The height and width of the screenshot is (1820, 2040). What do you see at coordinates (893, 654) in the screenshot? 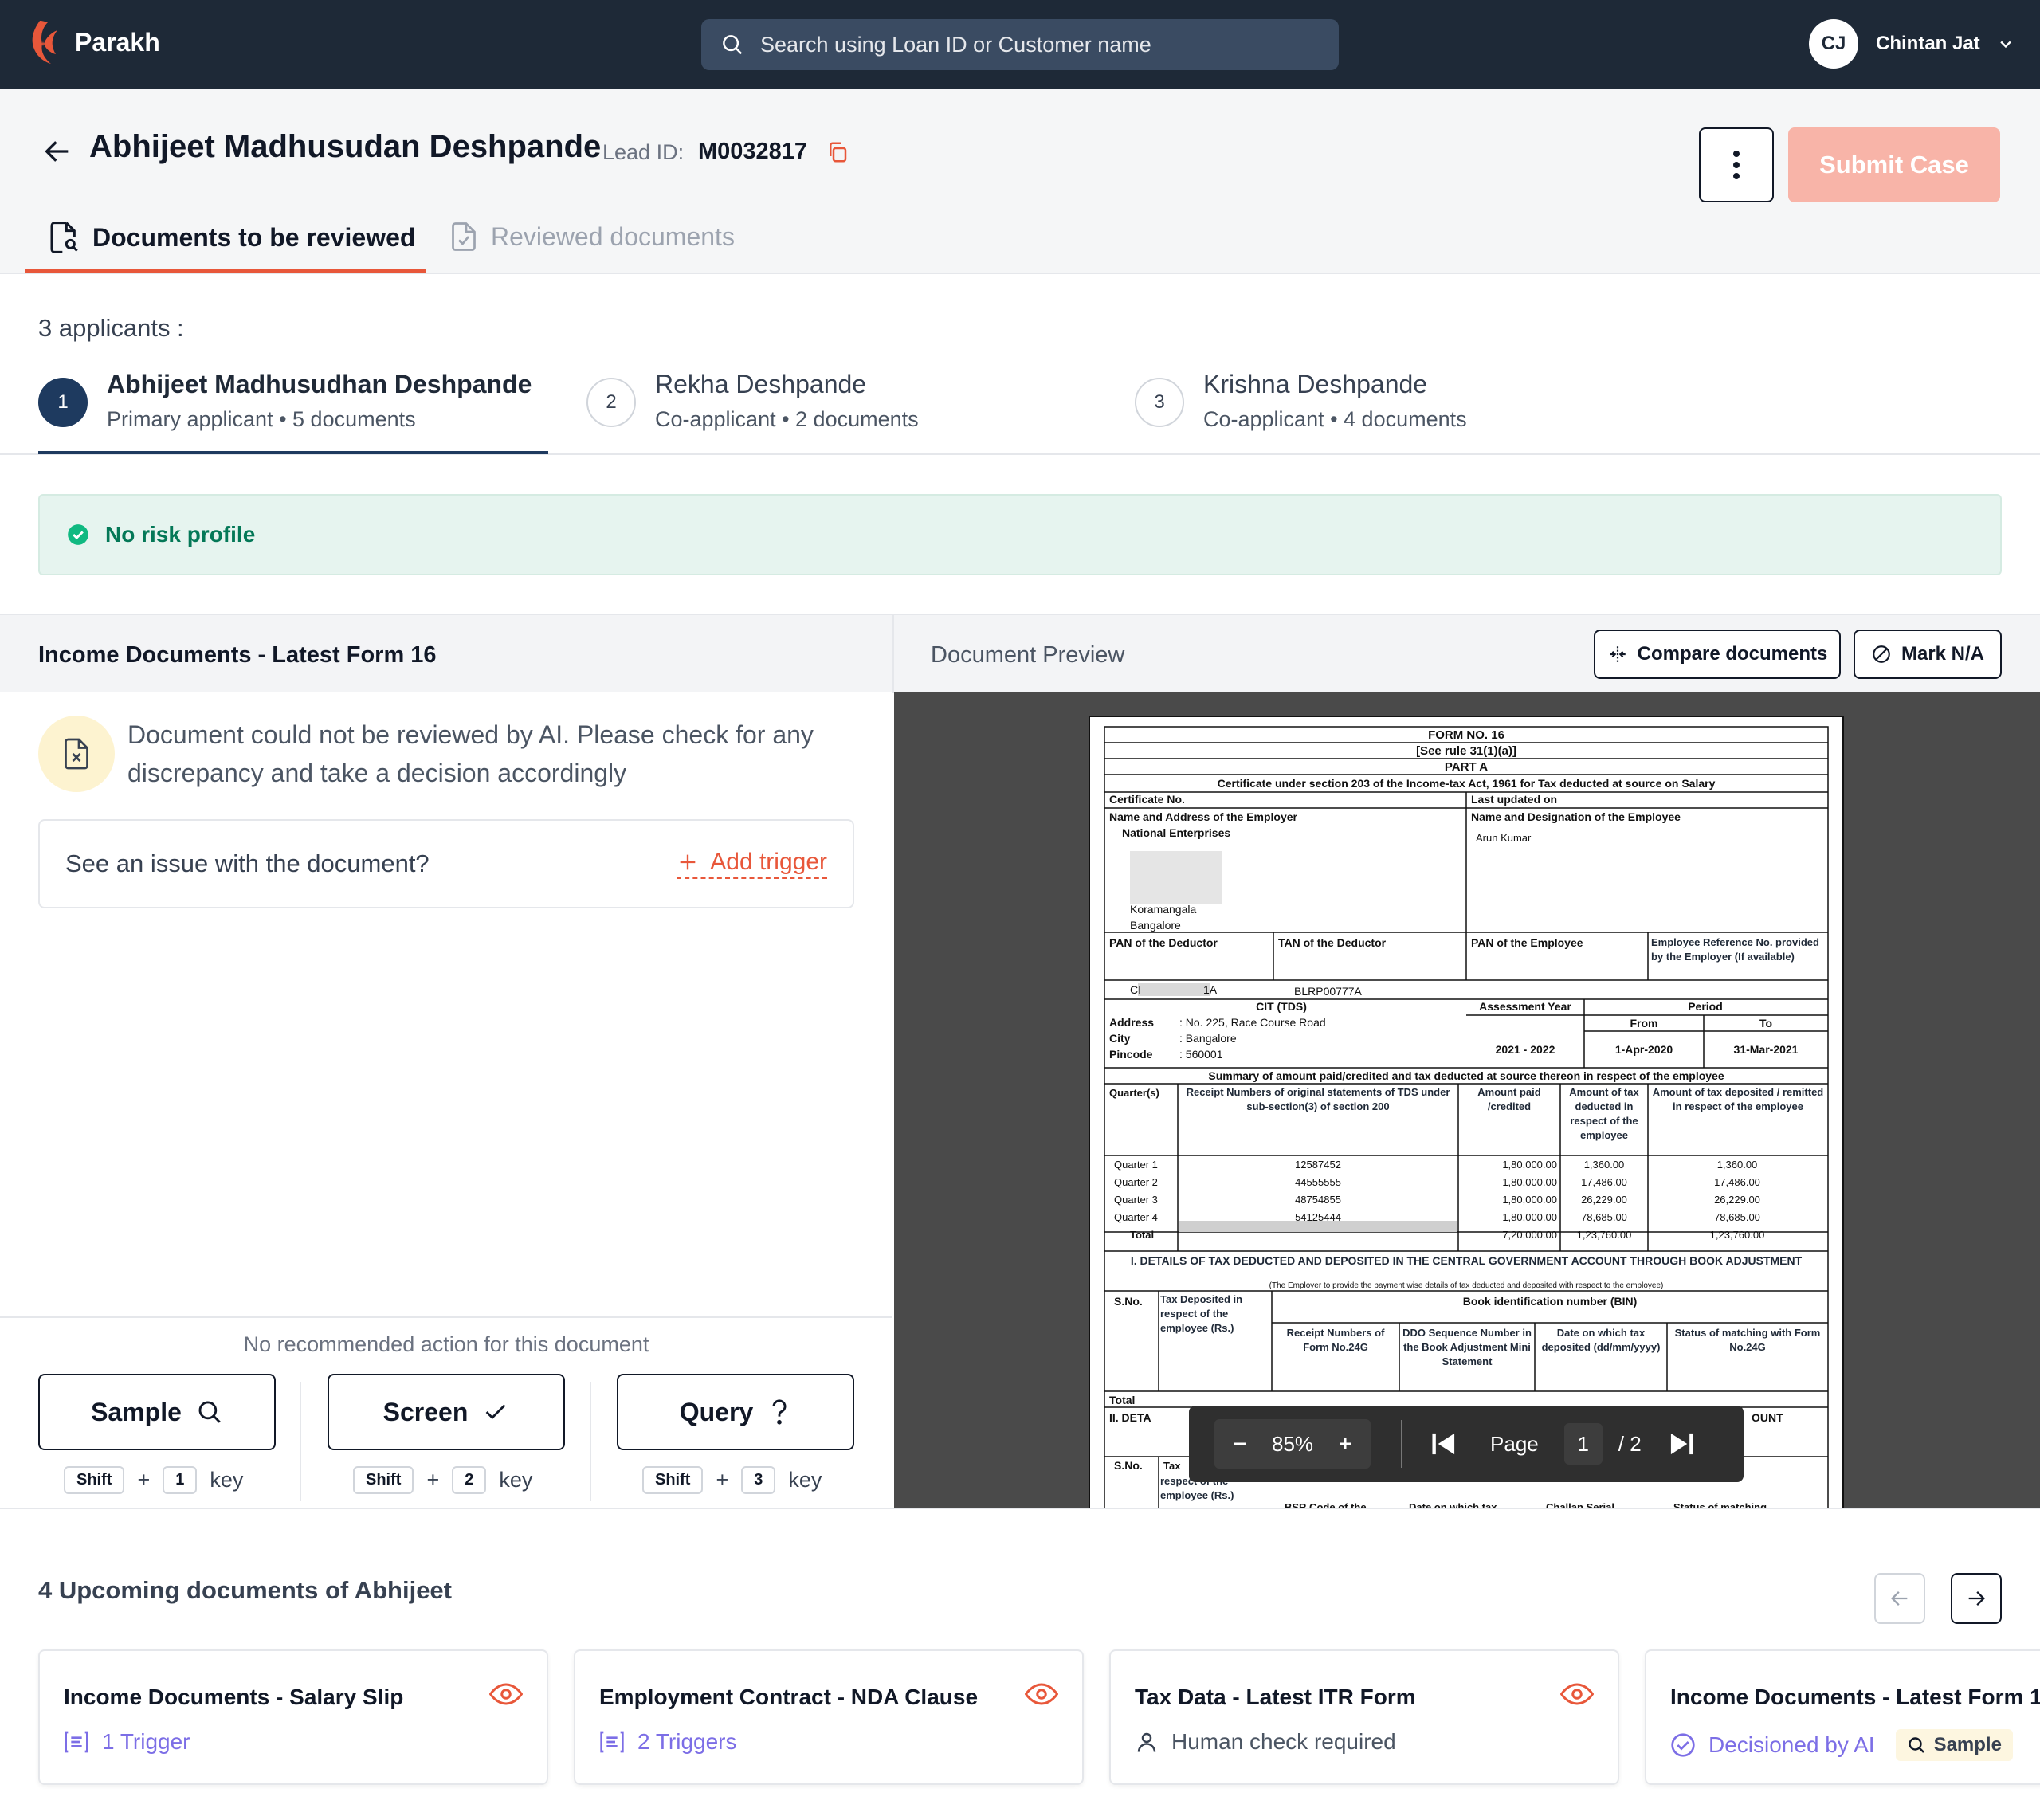
I see `divider` at bounding box center [893, 654].